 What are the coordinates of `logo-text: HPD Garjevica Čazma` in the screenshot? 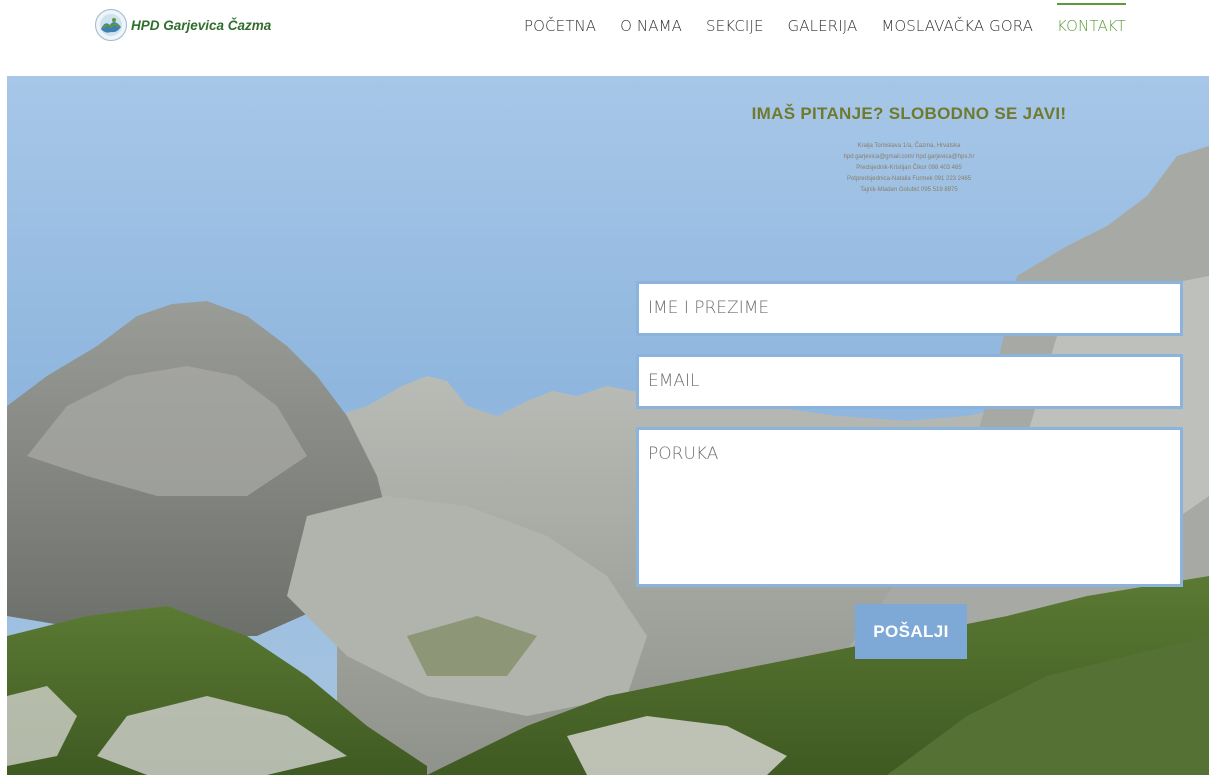 It's located at (201, 25).